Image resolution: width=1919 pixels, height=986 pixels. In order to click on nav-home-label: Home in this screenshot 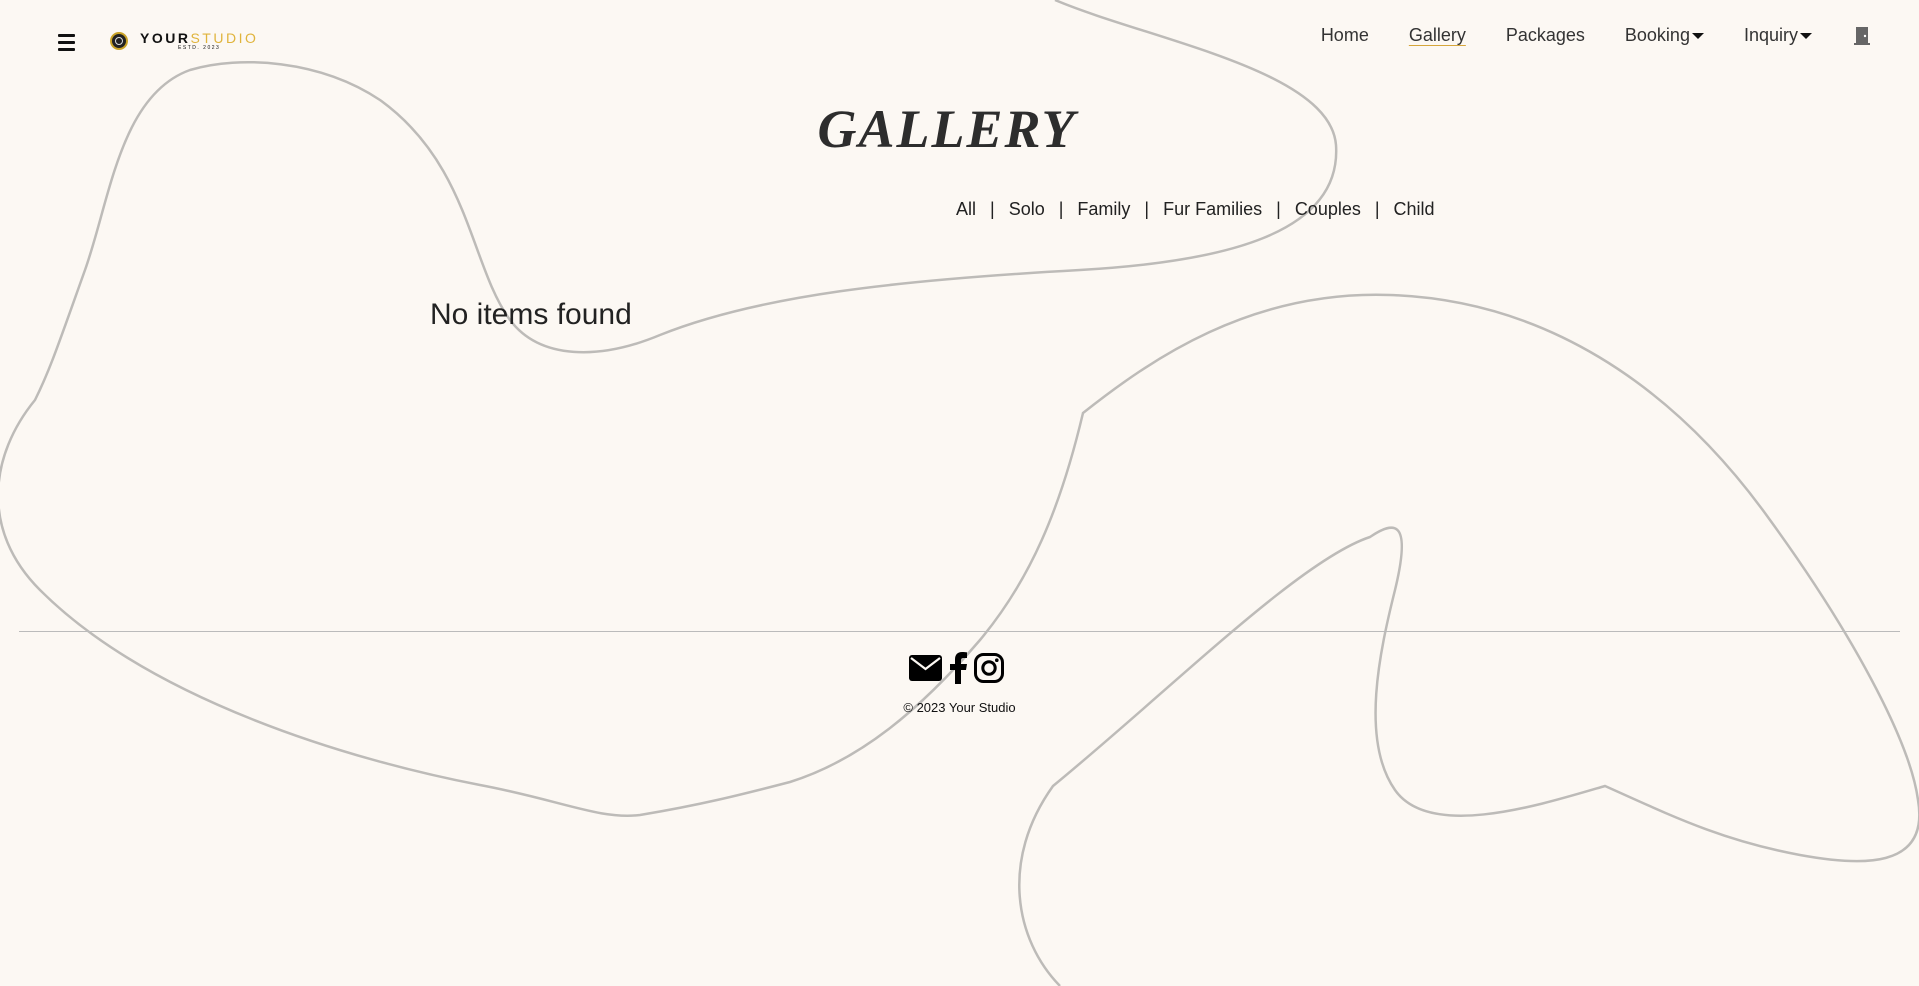, I will do `click(1344, 35)`.